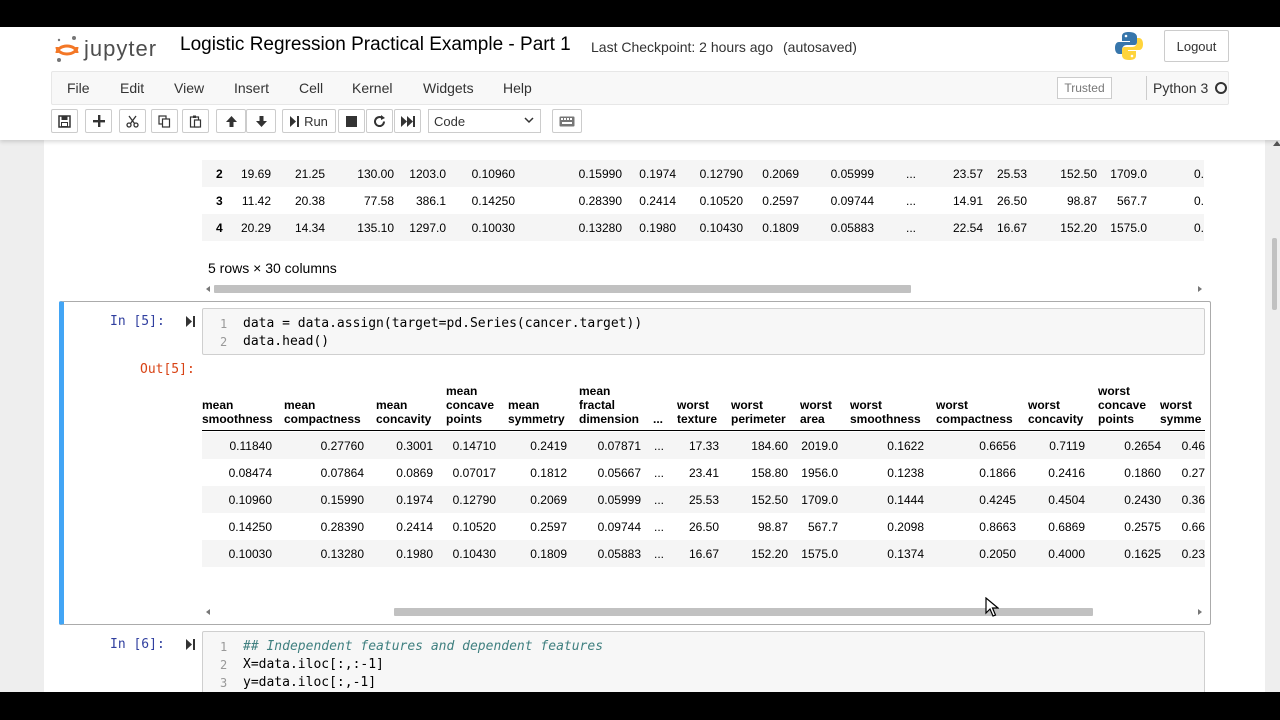 This screenshot has height=720, width=1280. What do you see at coordinates (189, 88) in the screenshot?
I see `menu-view: View` at bounding box center [189, 88].